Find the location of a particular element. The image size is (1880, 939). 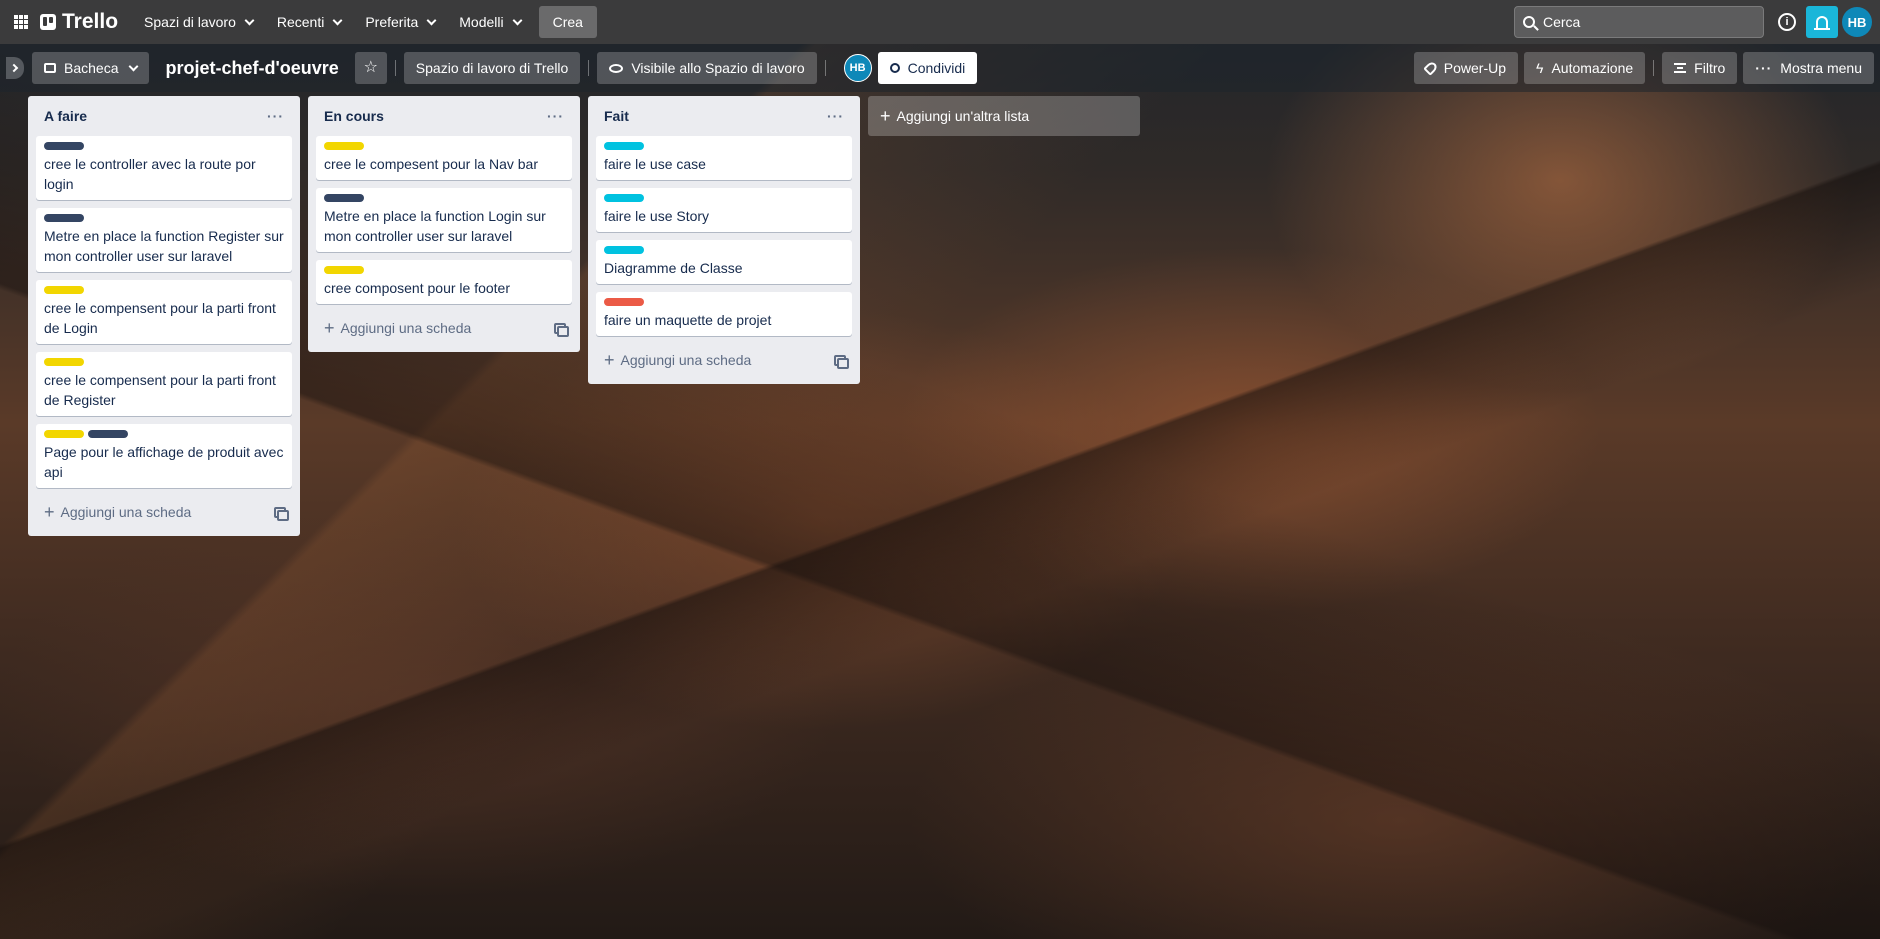

list-title: A faire is located at coordinates (65, 116).